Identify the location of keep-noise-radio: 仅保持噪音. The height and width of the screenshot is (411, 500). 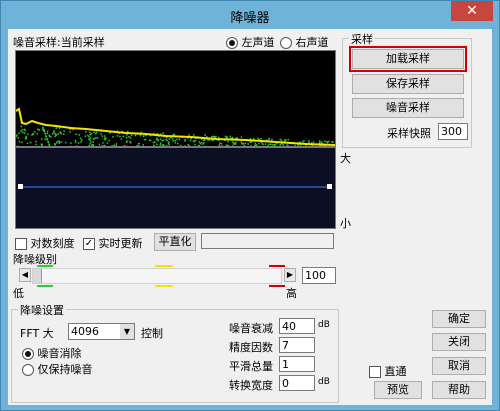
(57, 369).